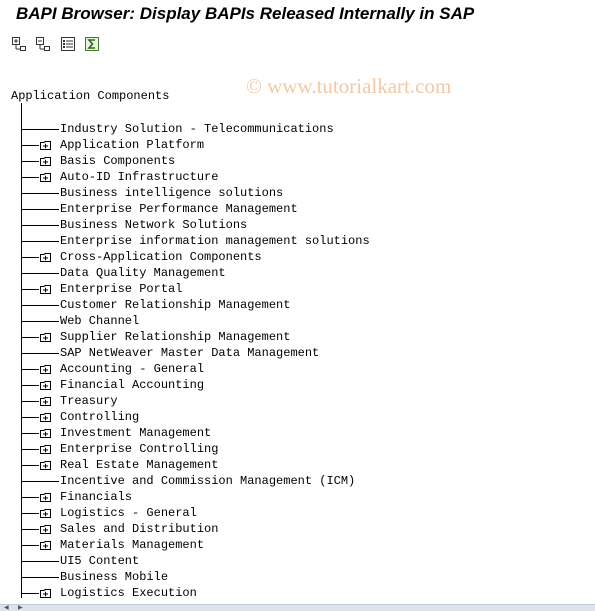  What do you see at coordinates (297, 529) in the screenshot?
I see `tree-node: Sales and Distribution` at bounding box center [297, 529].